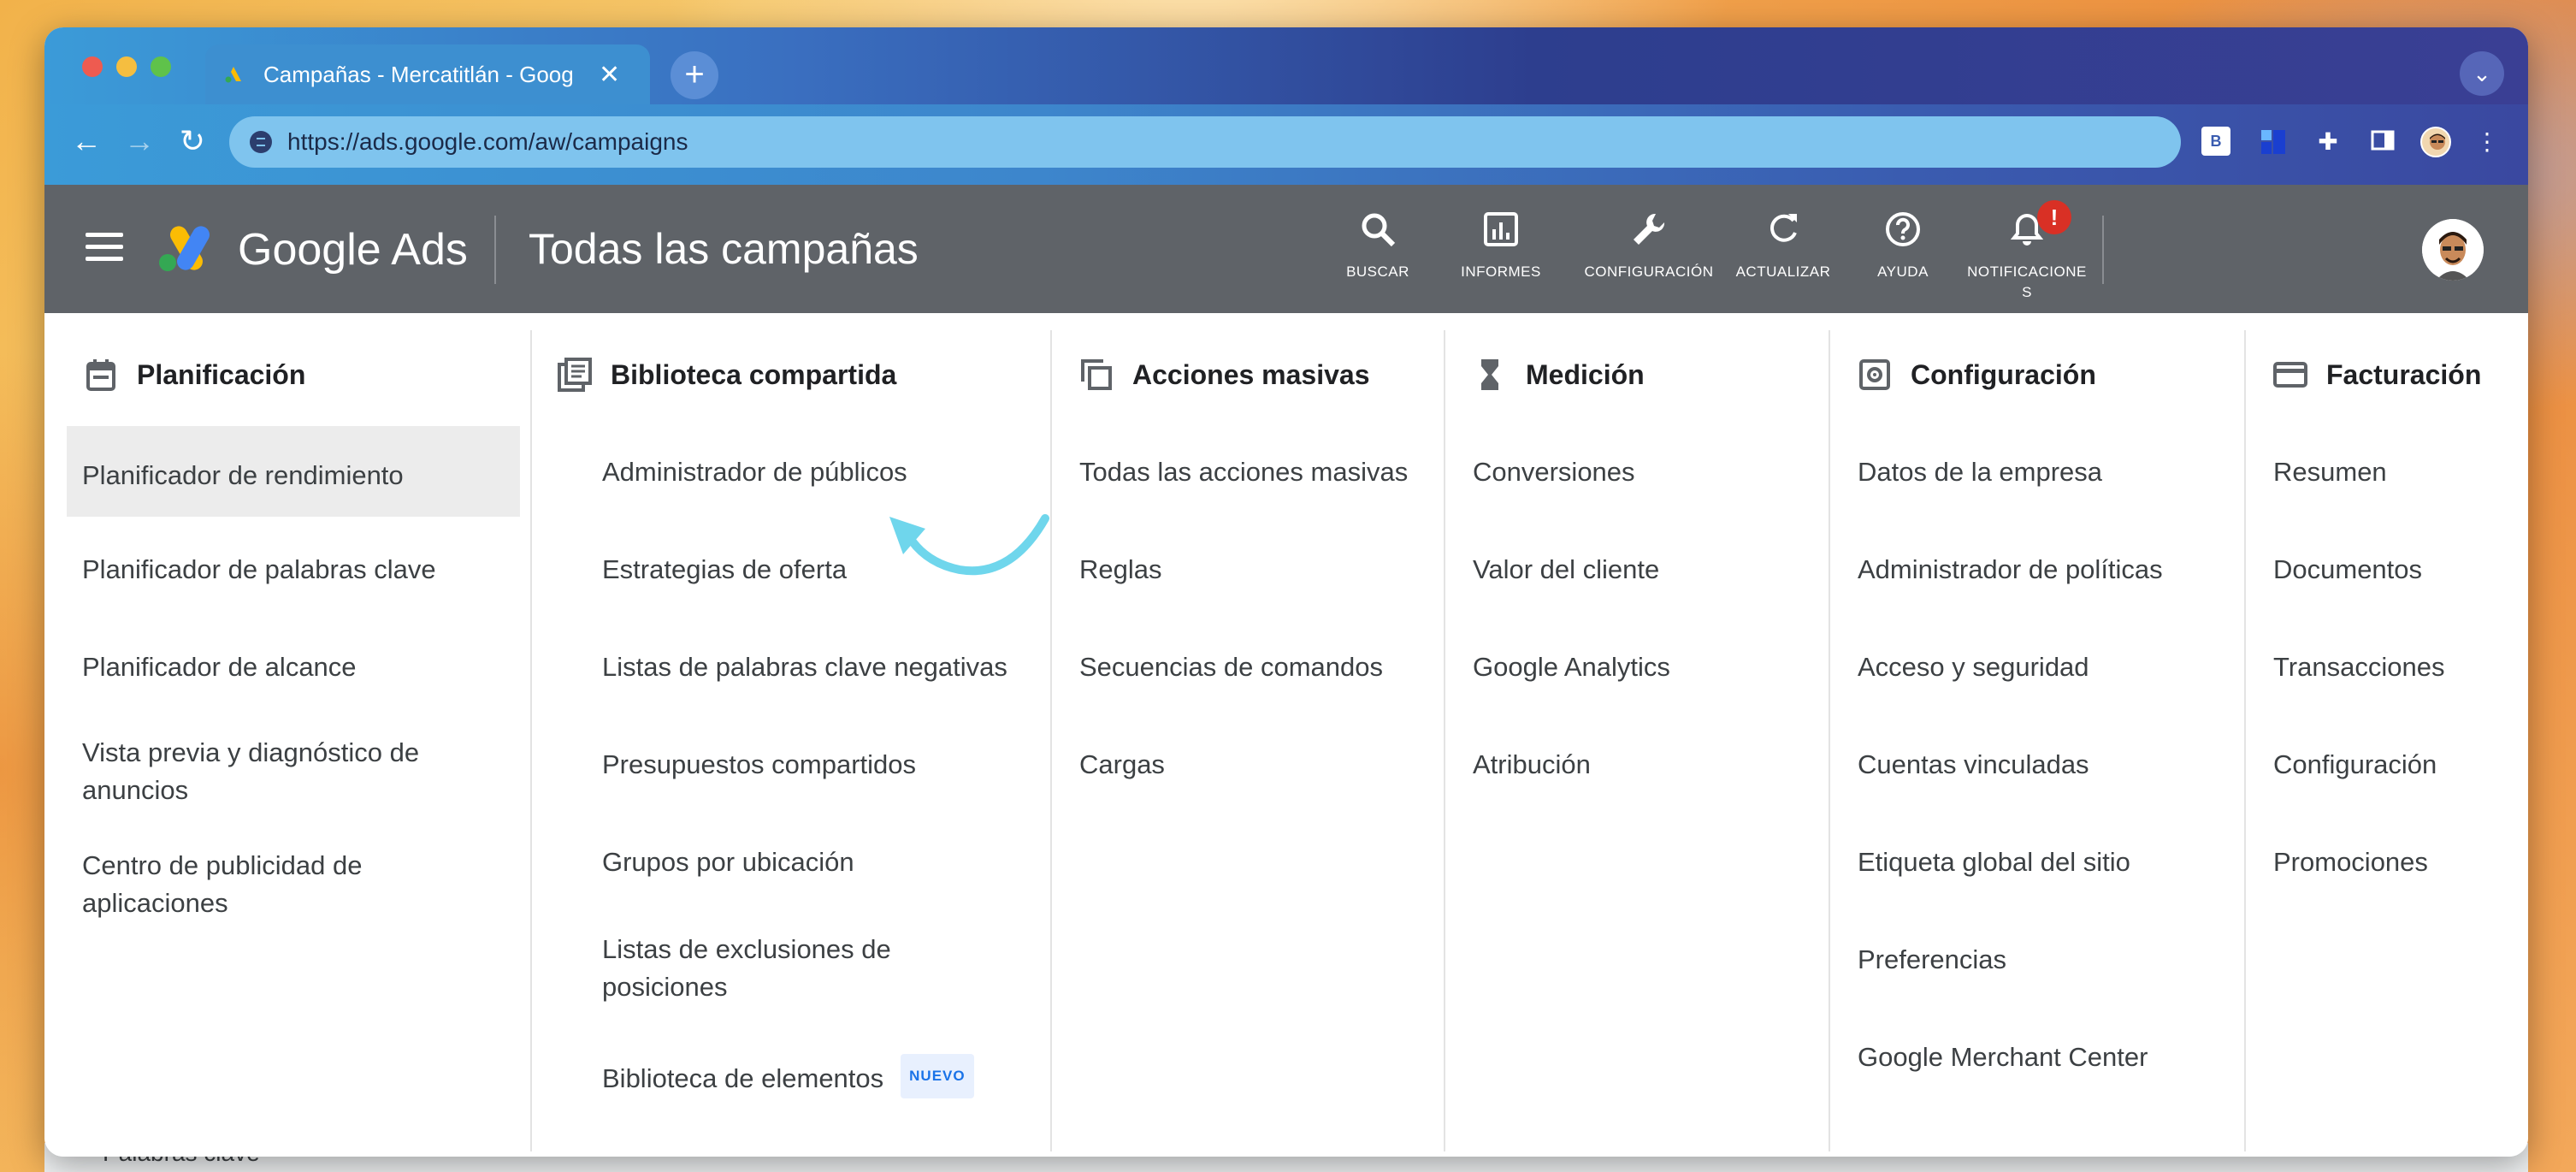 This screenshot has height=1172, width=2576. I want to click on menu-item-google-merchant-center: Google Merchant Center, so click(2003, 1057).